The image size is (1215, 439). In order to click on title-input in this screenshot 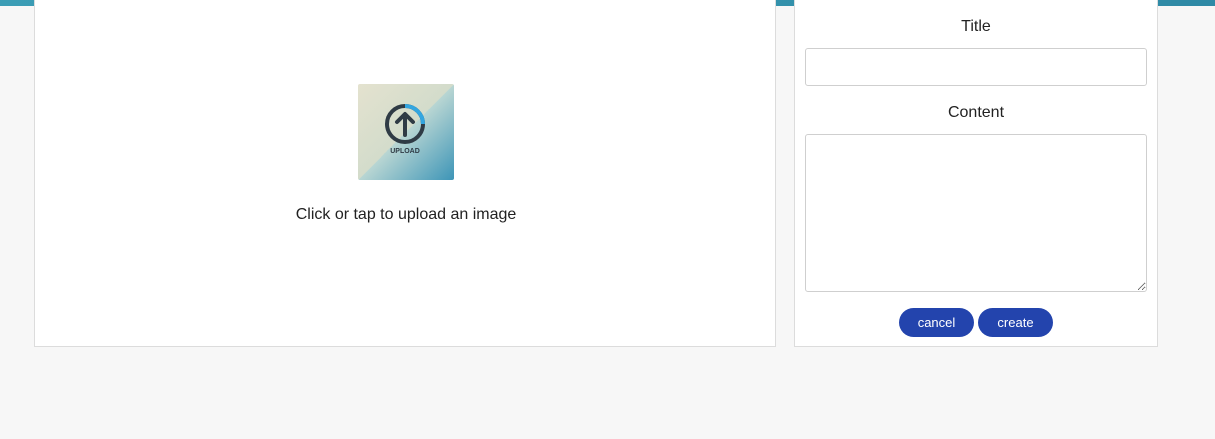, I will do `click(976, 67)`.